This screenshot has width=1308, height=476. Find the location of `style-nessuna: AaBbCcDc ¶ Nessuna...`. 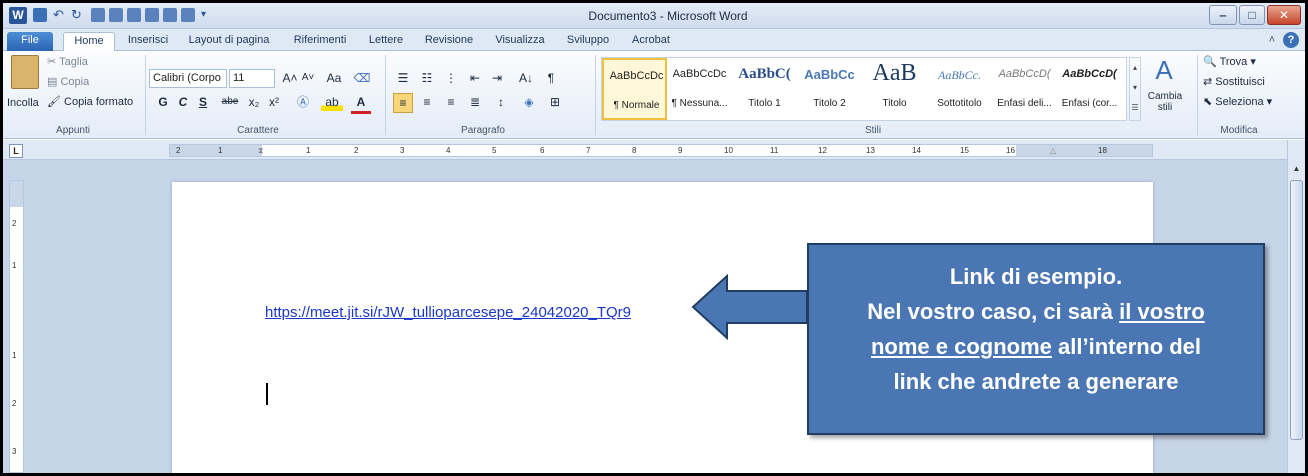

style-nessuna: AaBbCcDc ¶ Nessuna... is located at coordinates (699, 89).